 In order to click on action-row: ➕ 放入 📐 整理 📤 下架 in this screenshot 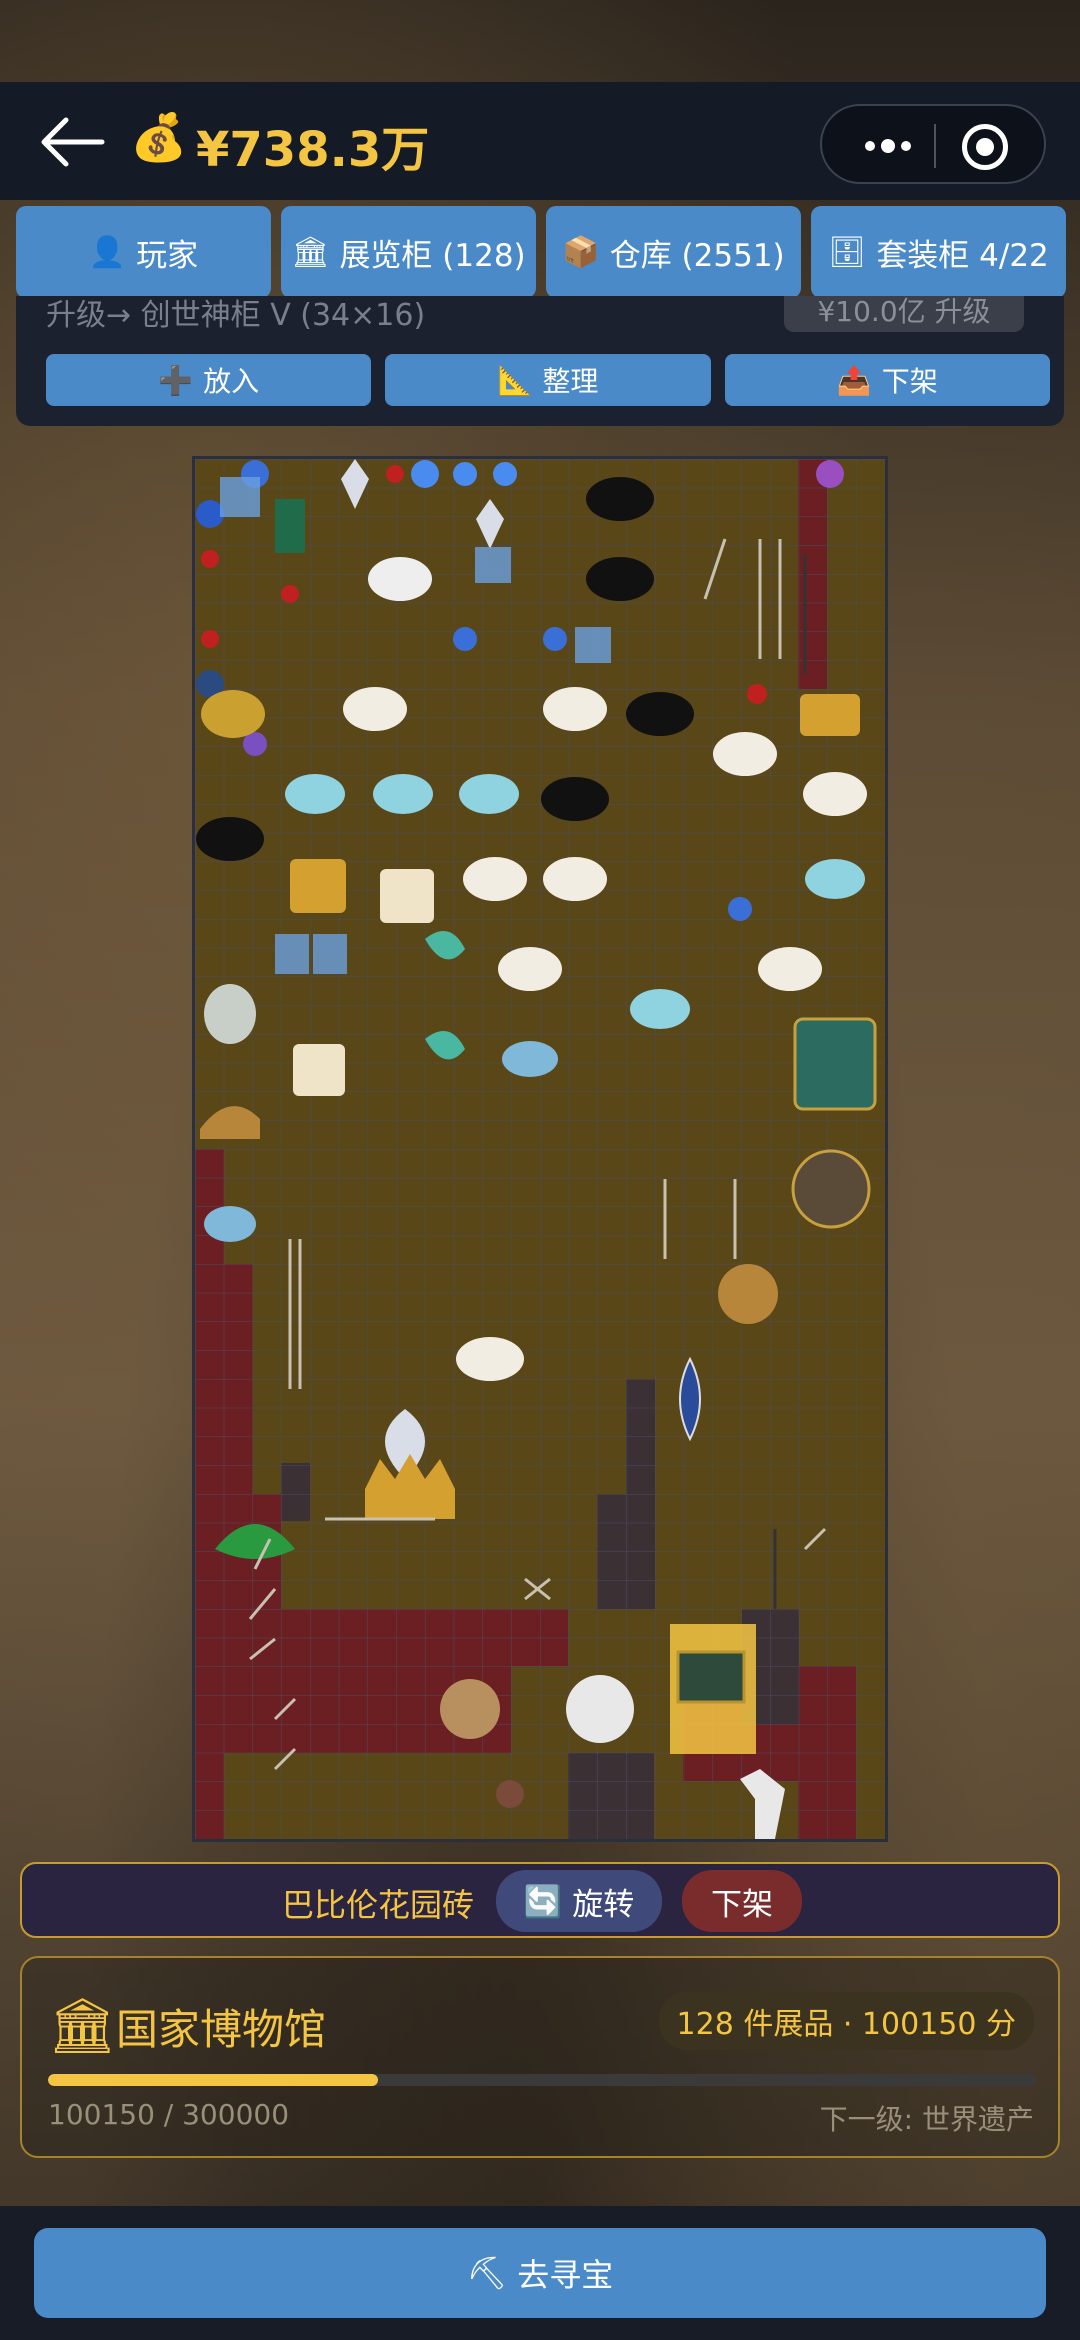, I will do `click(548, 380)`.